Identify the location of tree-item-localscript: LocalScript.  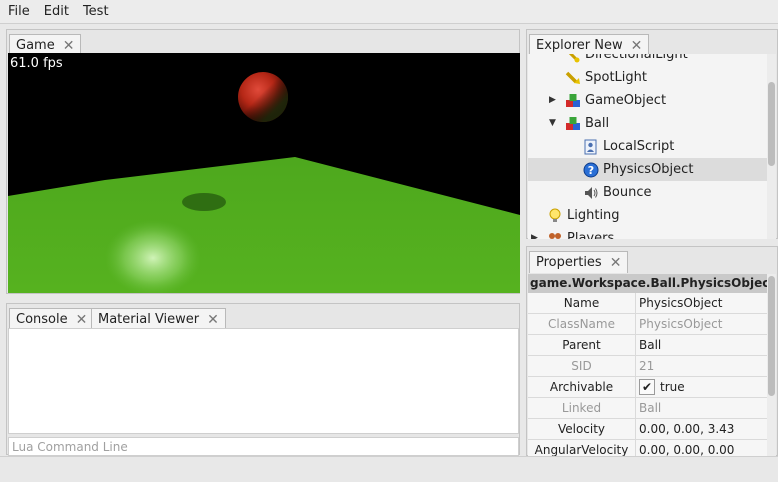
(648, 146).